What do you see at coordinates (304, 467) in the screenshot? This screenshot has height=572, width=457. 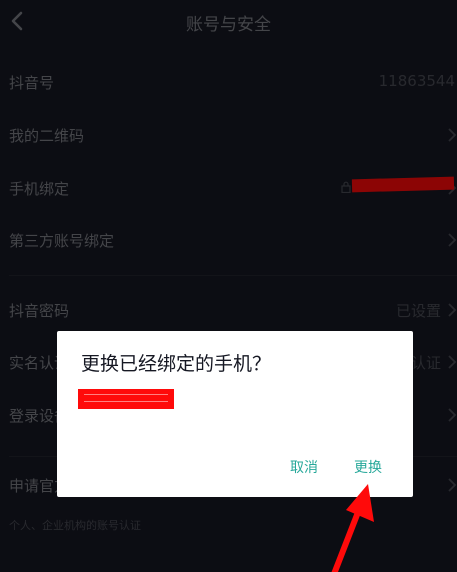 I see `cancel-button: 取消` at bounding box center [304, 467].